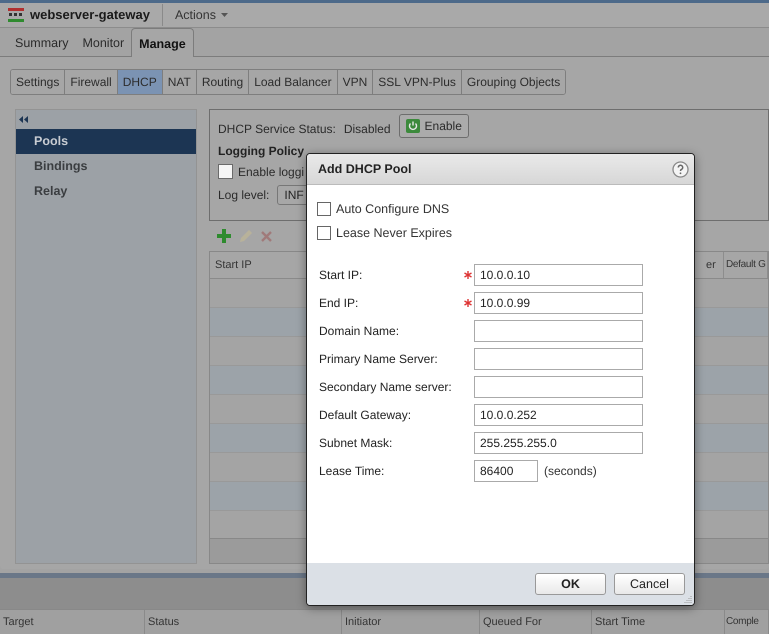 The width and height of the screenshot is (769, 634). Describe the element at coordinates (558, 415) in the screenshot. I see `input-field: 10.0.0.252` at that location.